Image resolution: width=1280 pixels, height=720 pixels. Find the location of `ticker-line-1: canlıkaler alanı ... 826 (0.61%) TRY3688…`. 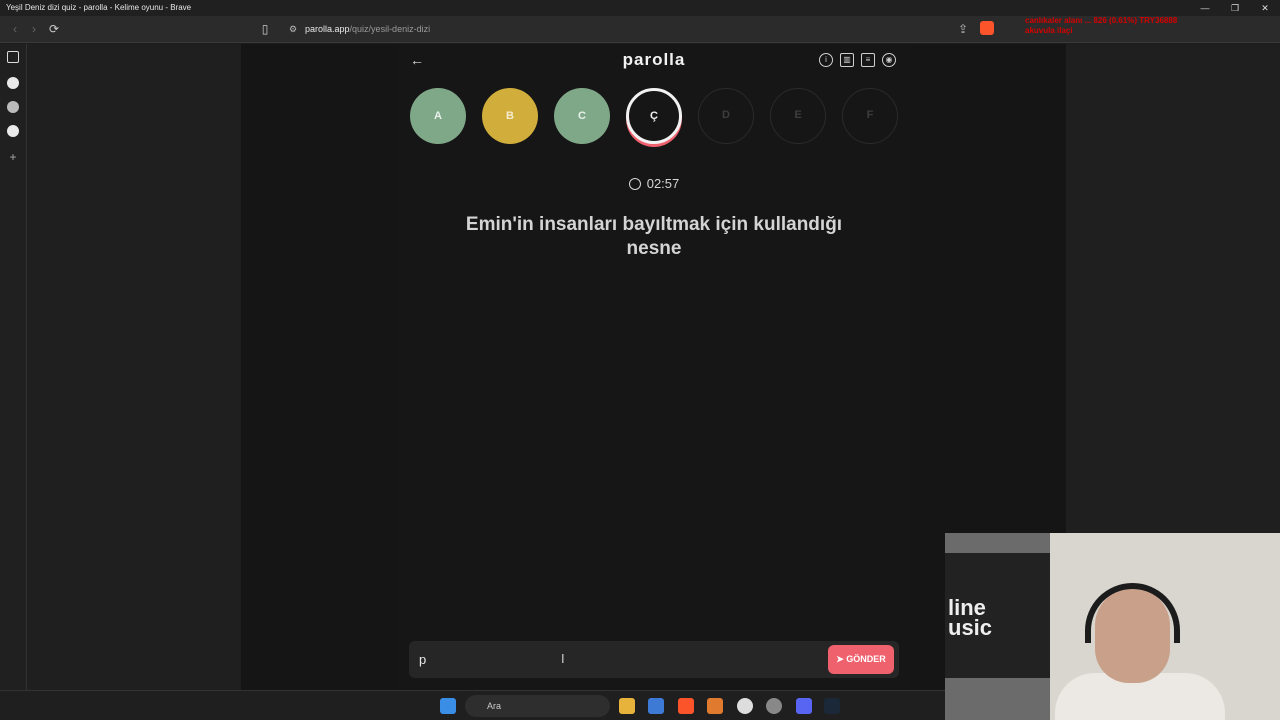

ticker-line-1: canlıkaler alanı ... 826 (0.61%) TRY3688… is located at coordinates (1101, 20).